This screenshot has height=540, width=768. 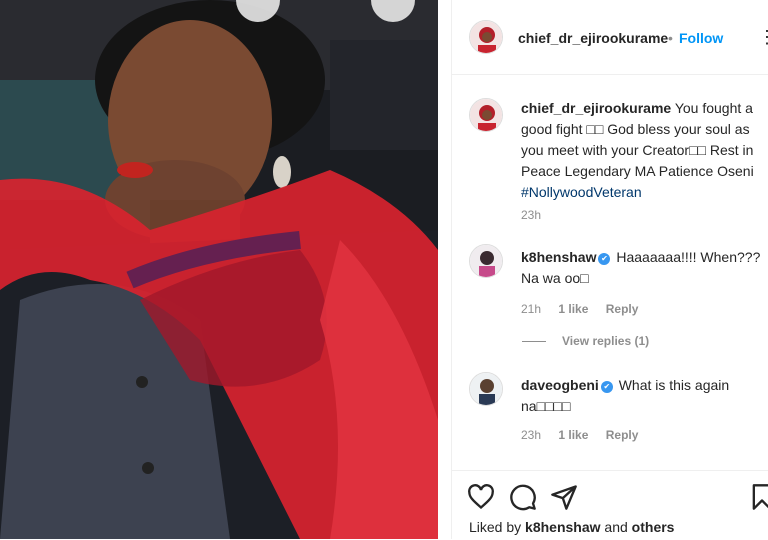 What do you see at coordinates (701, 38) in the screenshot?
I see `follow-button: Follow` at bounding box center [701, 38].